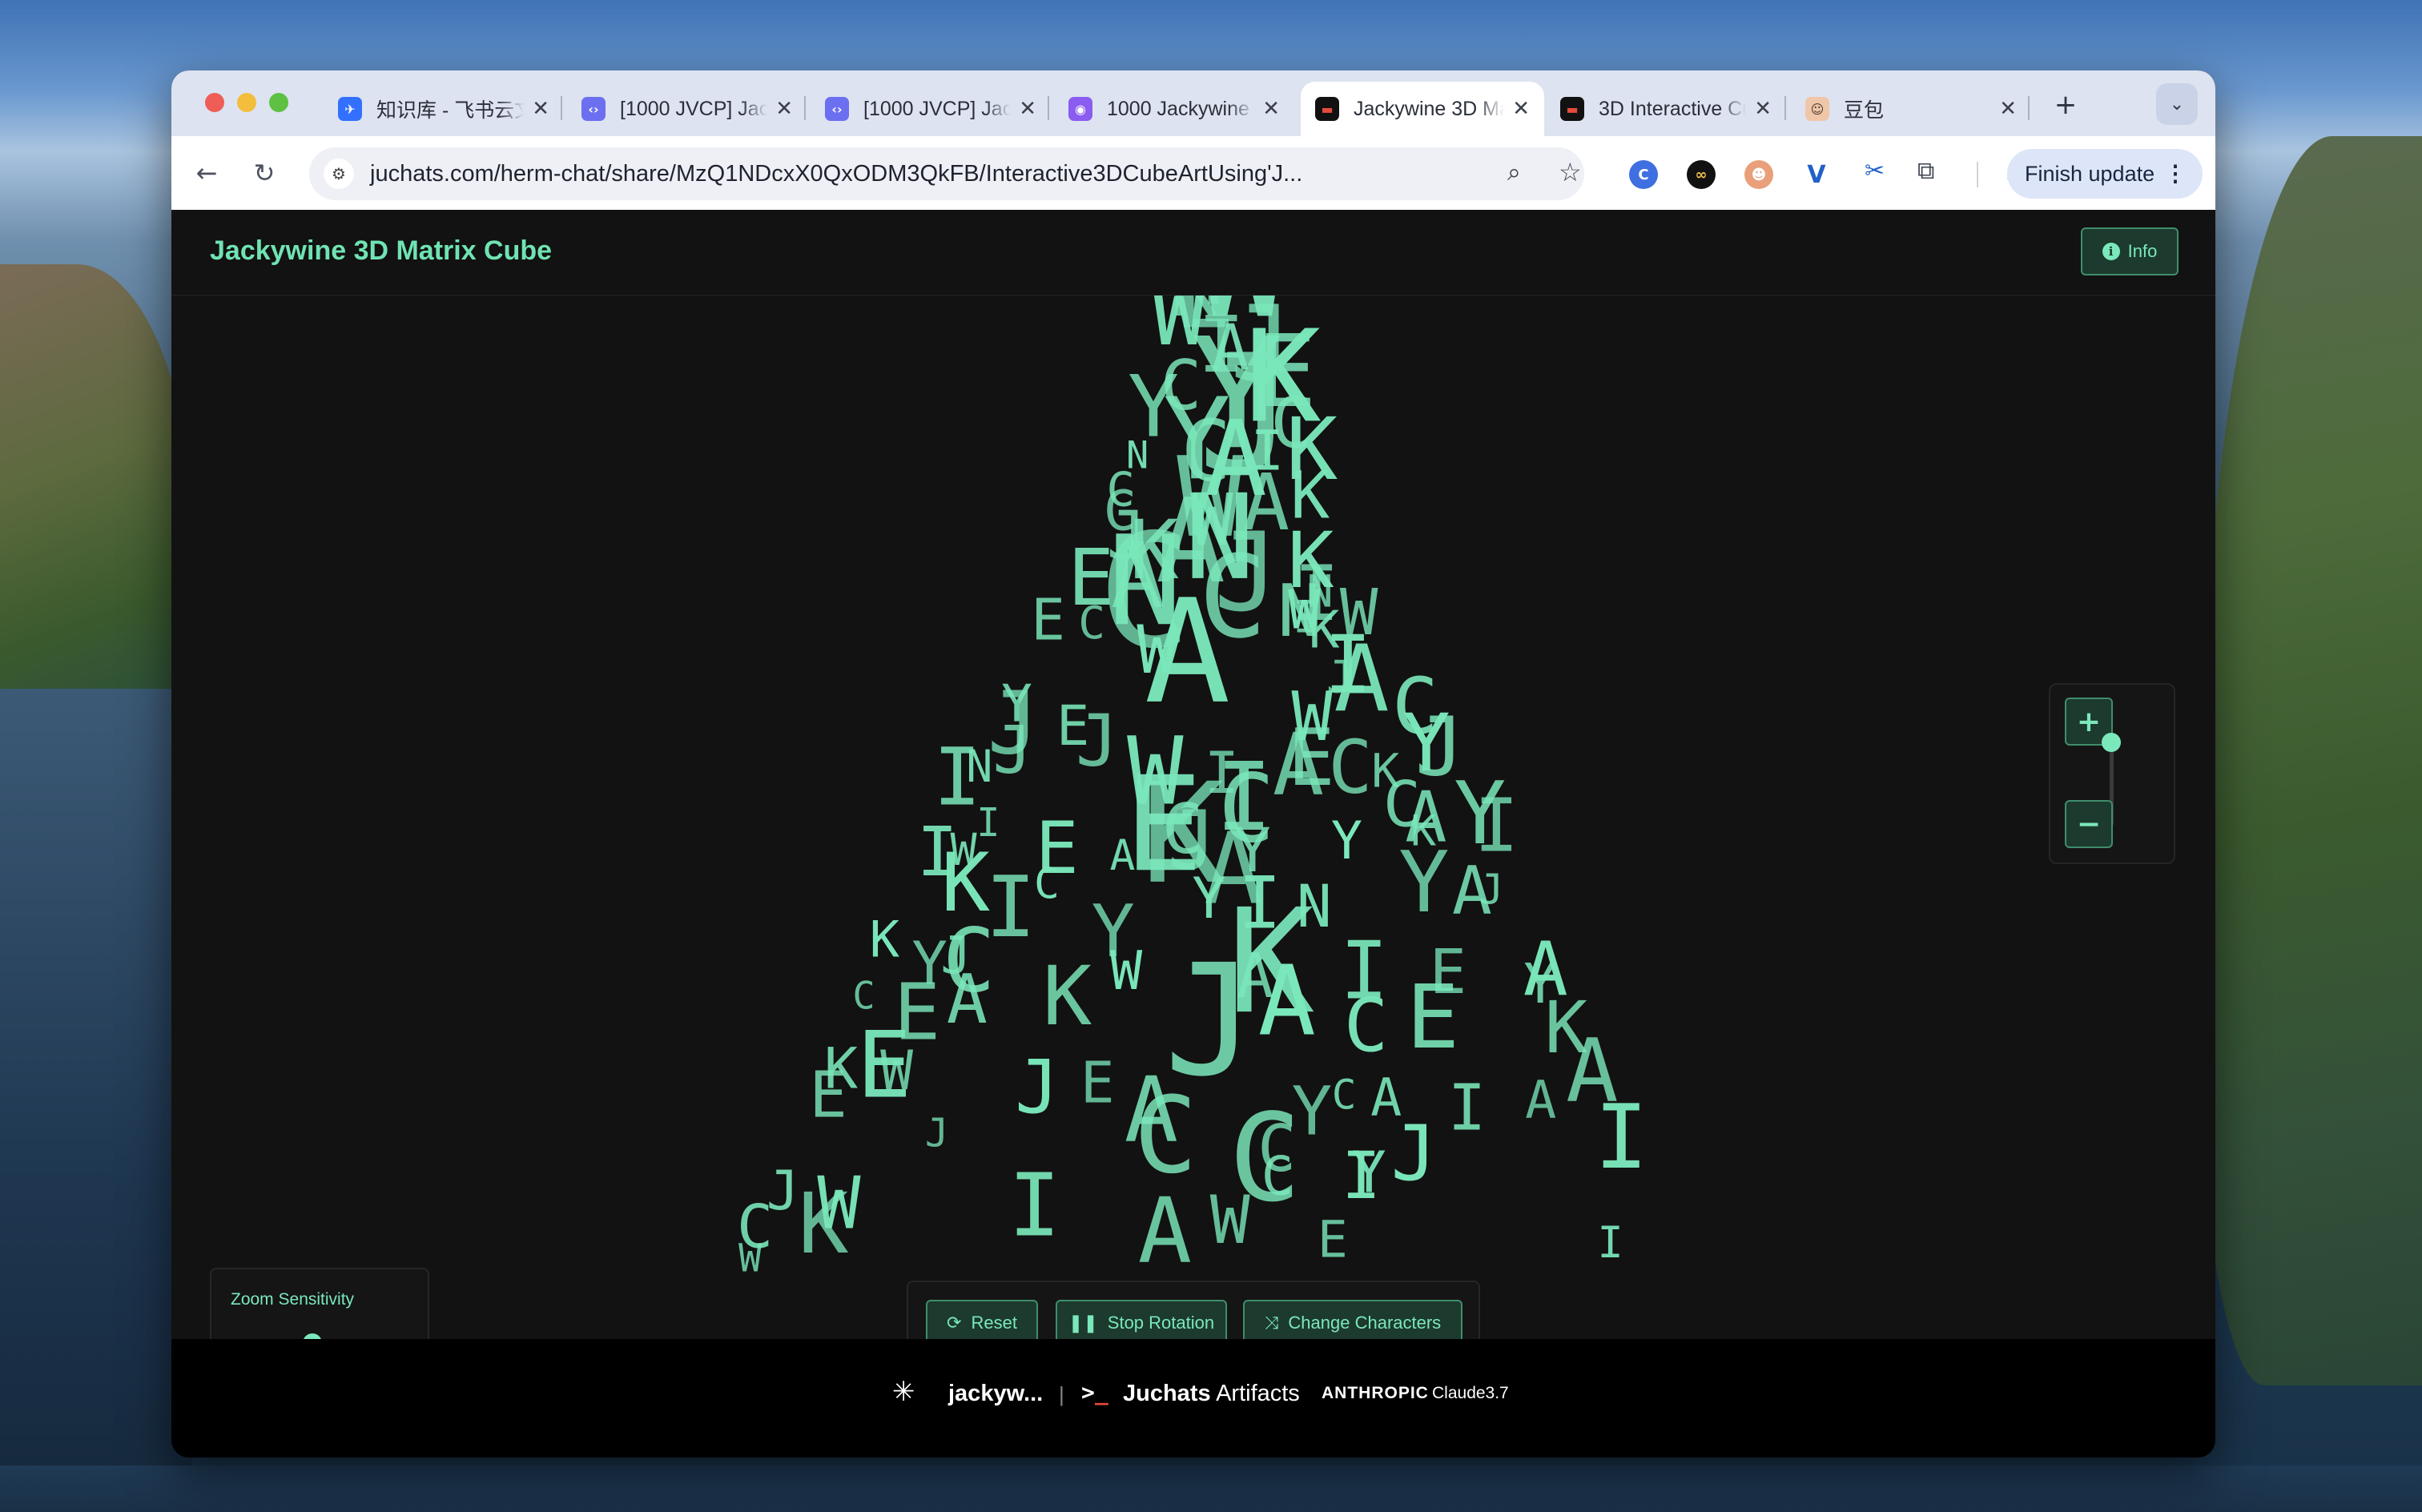 This screenshot has width=2422, height=1512. Describe the element at coordinates (2105, 174) in the screenshot. I see `finish-update-button: Finish update ⋮` at that location.